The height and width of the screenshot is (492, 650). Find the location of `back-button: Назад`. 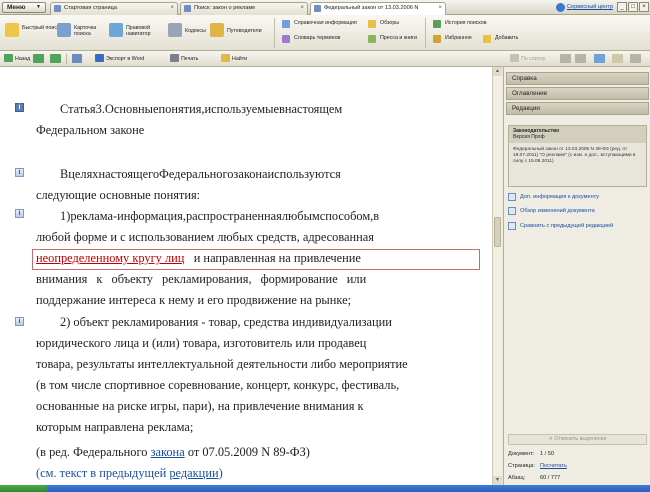

back-button: Назад is located at coordinates (17, 59).